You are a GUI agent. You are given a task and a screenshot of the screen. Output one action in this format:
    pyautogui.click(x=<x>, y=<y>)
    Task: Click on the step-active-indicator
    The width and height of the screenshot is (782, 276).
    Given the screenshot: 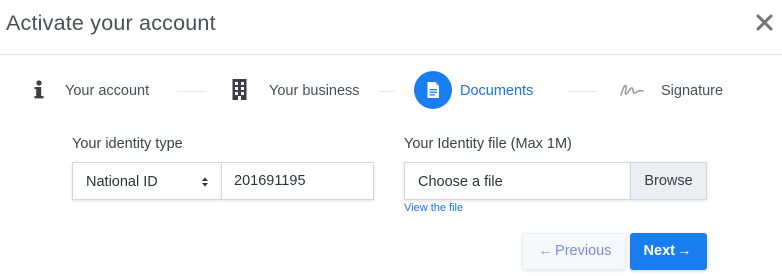 What is the action you would take?
    pyautogui.click(x=433, y=90)
    